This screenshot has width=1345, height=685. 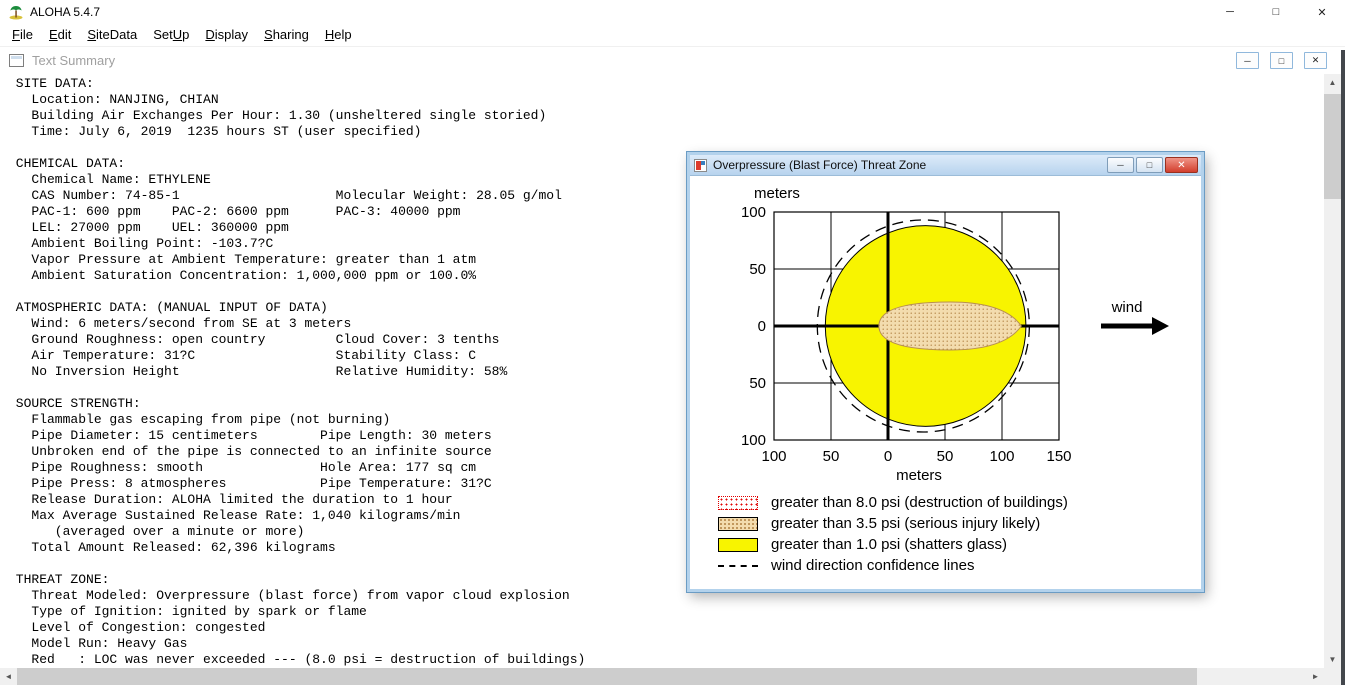 What do you see at coordinates (98, 643) in the screenshot?
I see `summary-line: Model Run: Heavy Gas` at bounding box center [98, 643].